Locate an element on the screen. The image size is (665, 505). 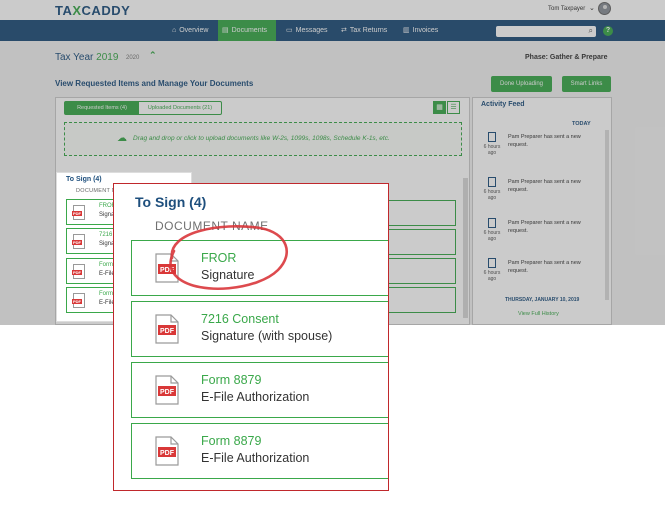
document-name-header: DOCUMENT NAME is located at coordinates (212, 226).